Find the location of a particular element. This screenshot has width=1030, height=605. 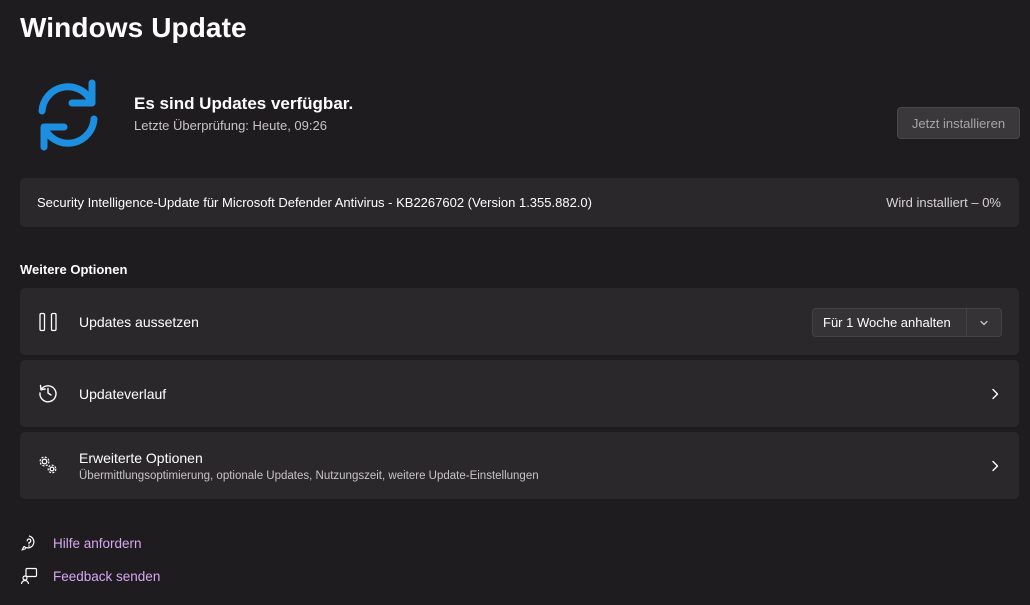

last-check-text: Letzte Überprüfung: Heute, 09:26 is located at coordinates (230, 125).